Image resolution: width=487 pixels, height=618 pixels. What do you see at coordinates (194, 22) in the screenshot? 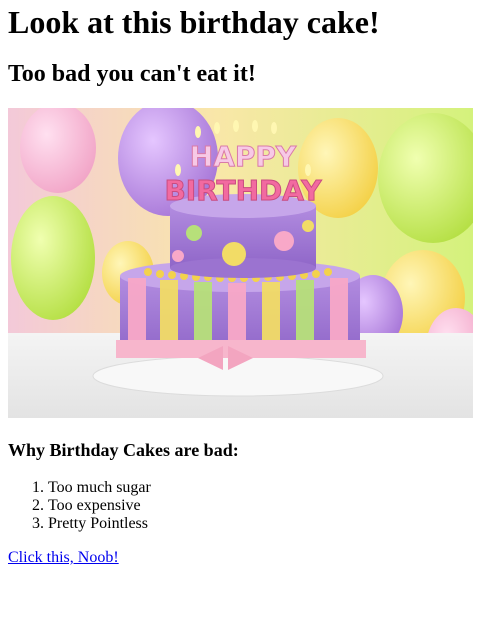
I see `page-title: Look at this birthday cake!` at bounding box center [194, 22].